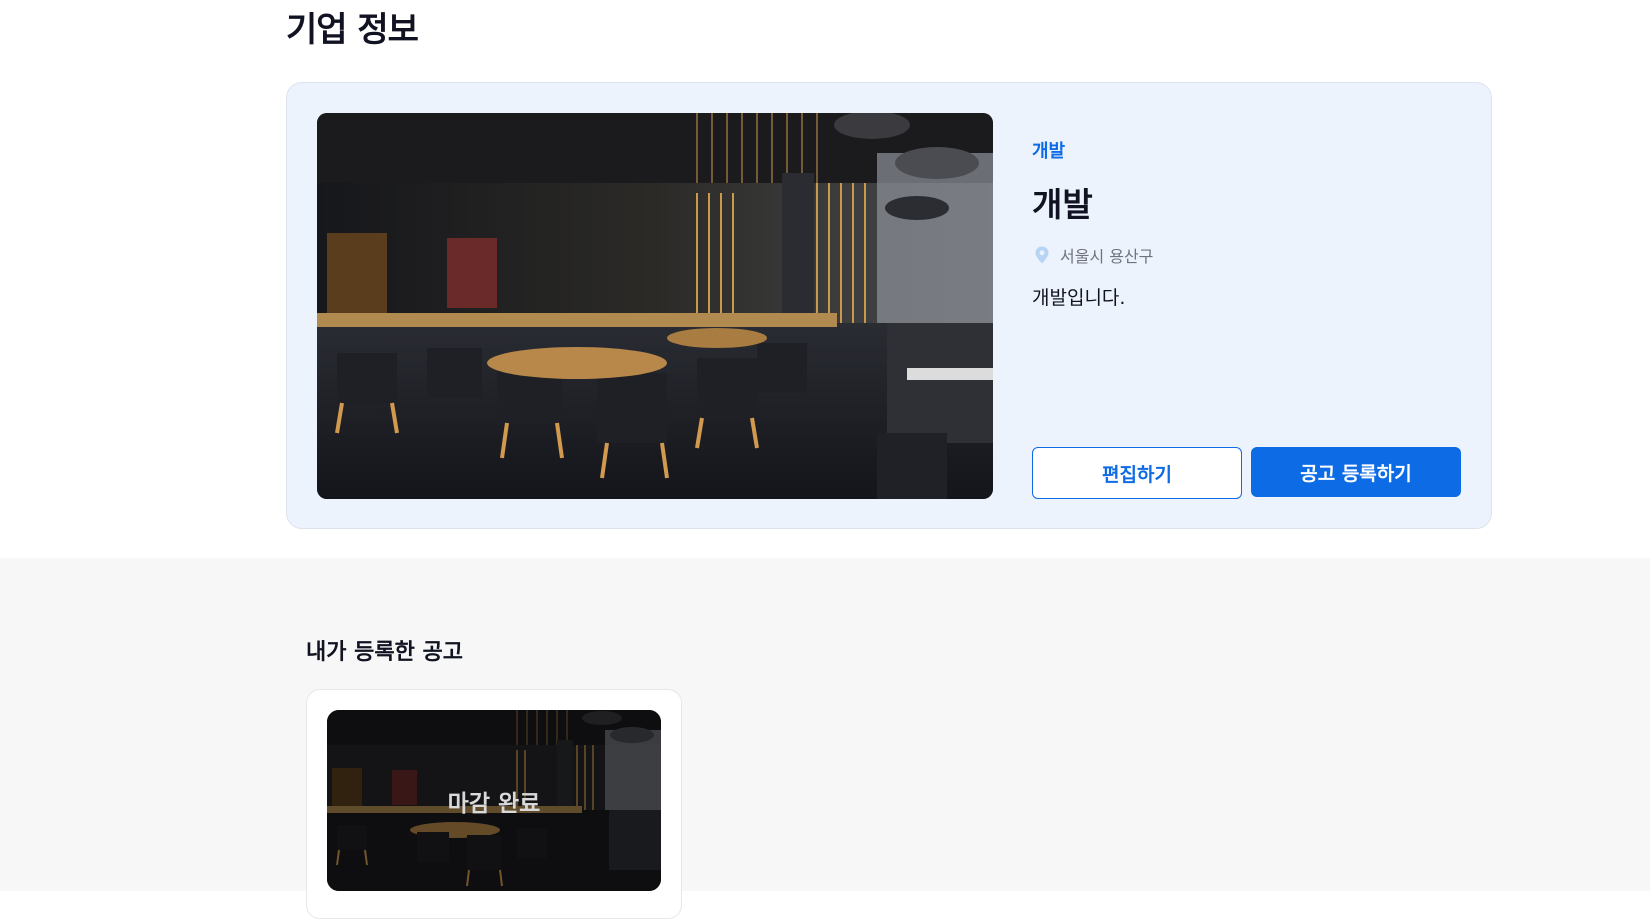  What do you see at coordinates (1137, 473) in the screenshot?
I see `edit-button: 편집하기` at bounding box center [1137, 473].